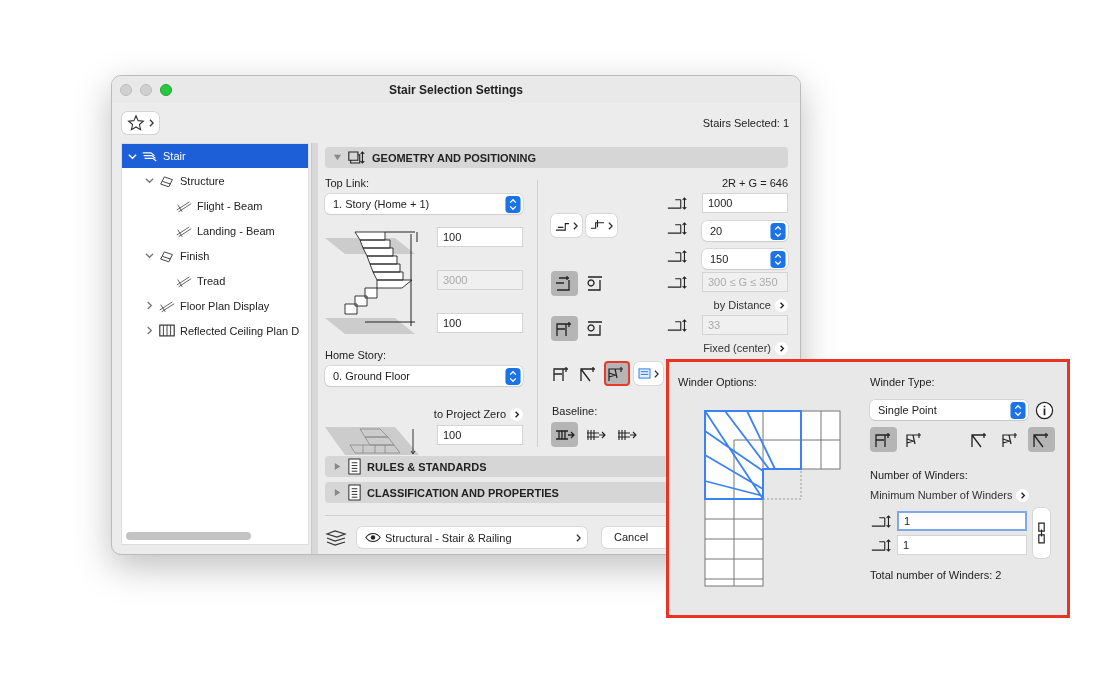  I want to click on layer-dropdown: Structural - Stair & Railing, so click(472, 537).